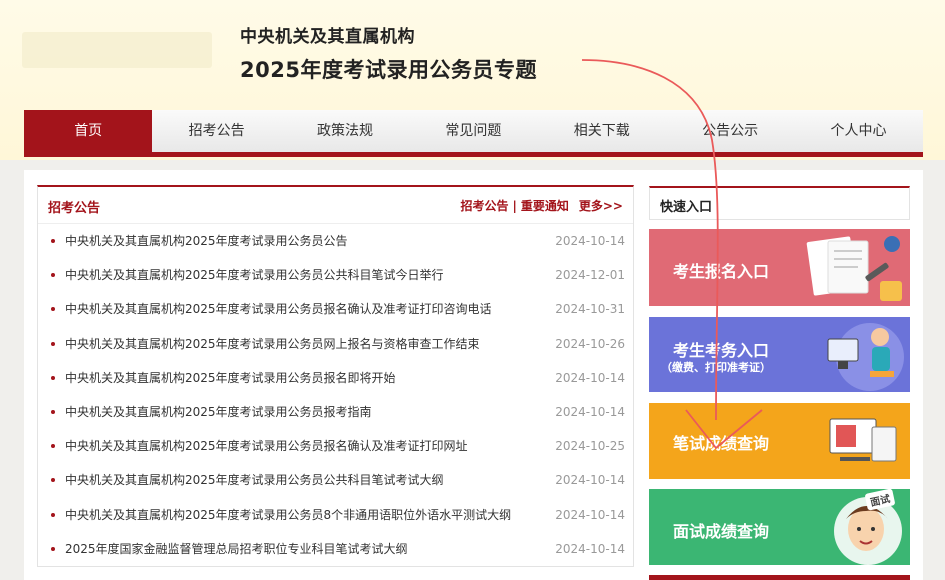 Image resolution: width=945 pixels, height=580 pixels. What do you see at coordinates (590, 309) in the screenshot?
I see `list-item-date: 2024-10-31` at bounding box center [590, 309].